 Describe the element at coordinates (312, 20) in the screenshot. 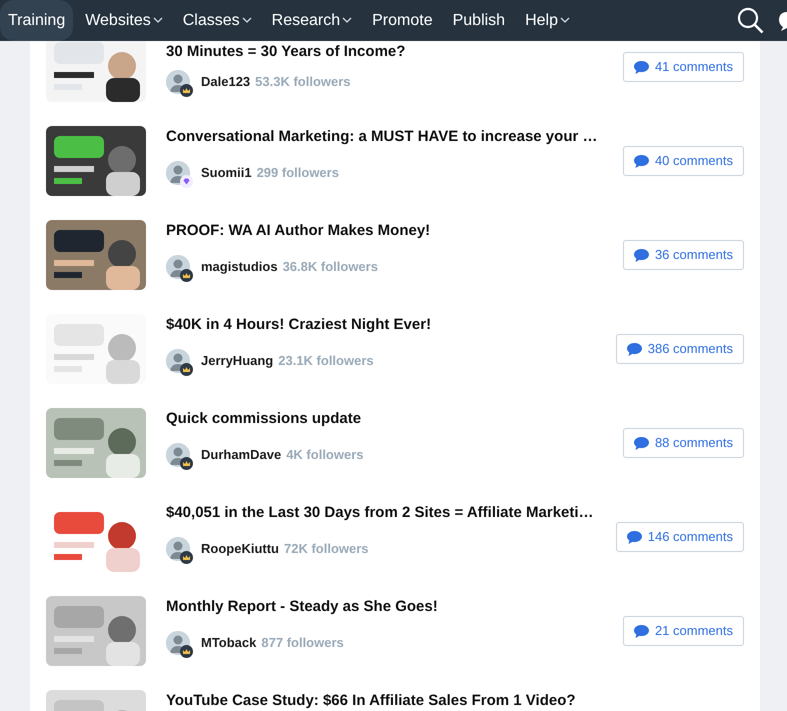

I see `nav-link: Research` at that location.